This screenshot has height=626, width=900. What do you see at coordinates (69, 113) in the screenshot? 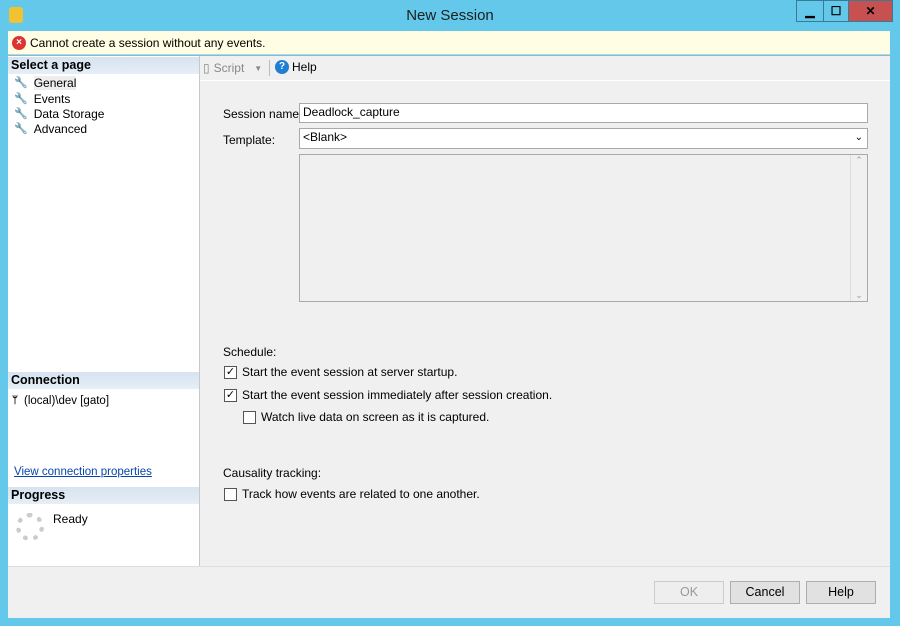
I see `sidebar-item-label: Data Storage` at bounding box center [69, 113].